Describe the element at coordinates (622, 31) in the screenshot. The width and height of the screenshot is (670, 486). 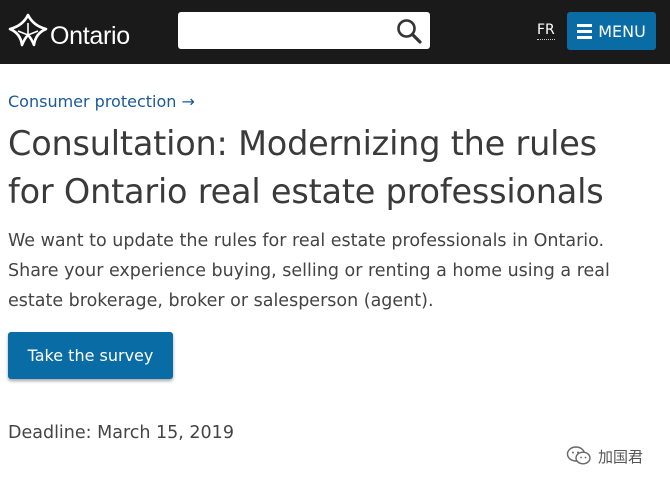
I see `menu-label: MENU` at that location.